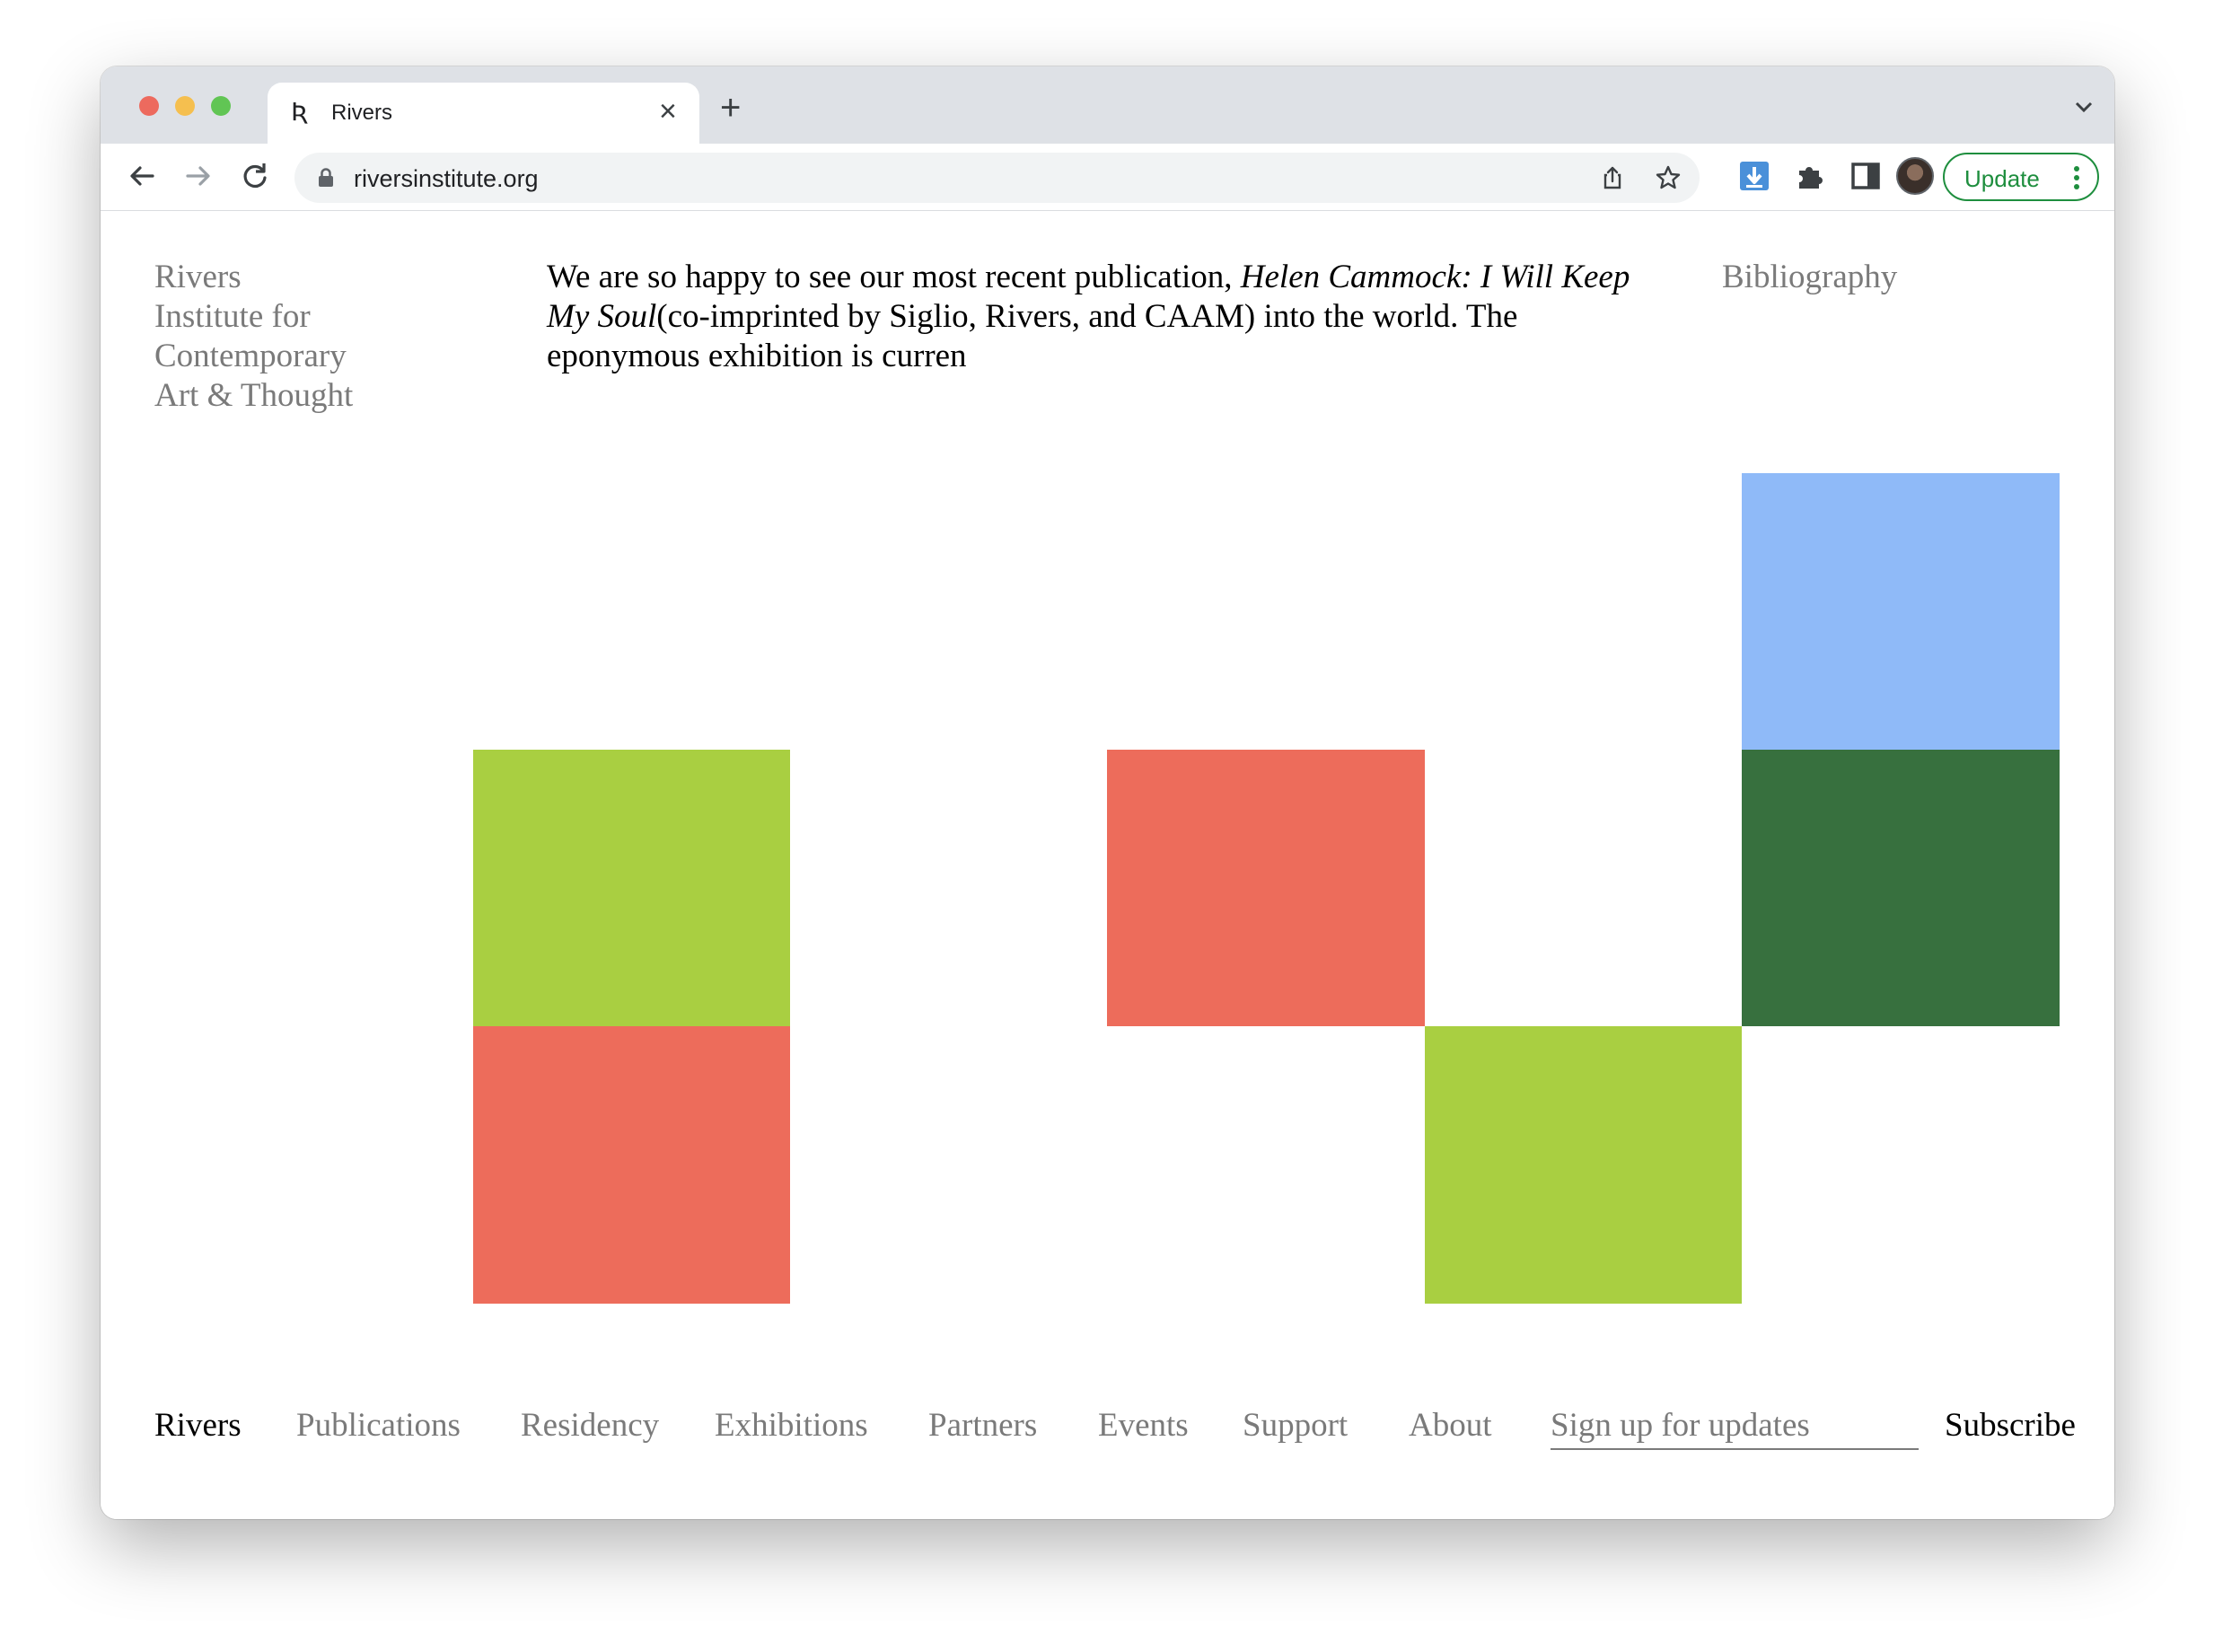 Image resolution: width=2214 pixels, height=1652 pixels. What do you see at coordinates (982, 1425) in the screenshot?
I see `nav-partners: Partners` at bounding box center [982, 1425].